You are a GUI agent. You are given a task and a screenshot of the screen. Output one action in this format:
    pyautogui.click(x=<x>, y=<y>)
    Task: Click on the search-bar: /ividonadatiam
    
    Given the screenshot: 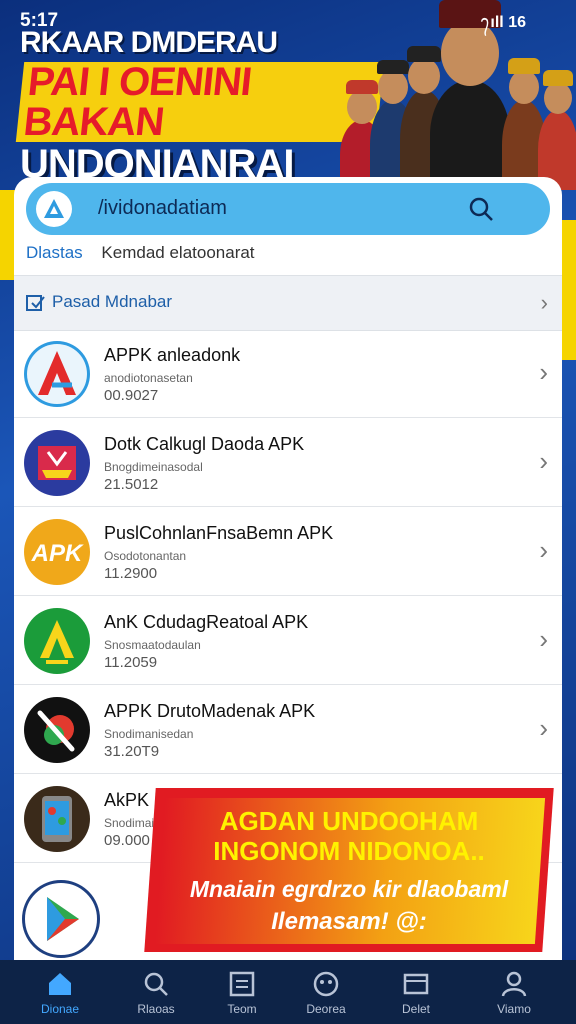 What is the action you would take?
    pyautogui.click(x=288, y=209)
    